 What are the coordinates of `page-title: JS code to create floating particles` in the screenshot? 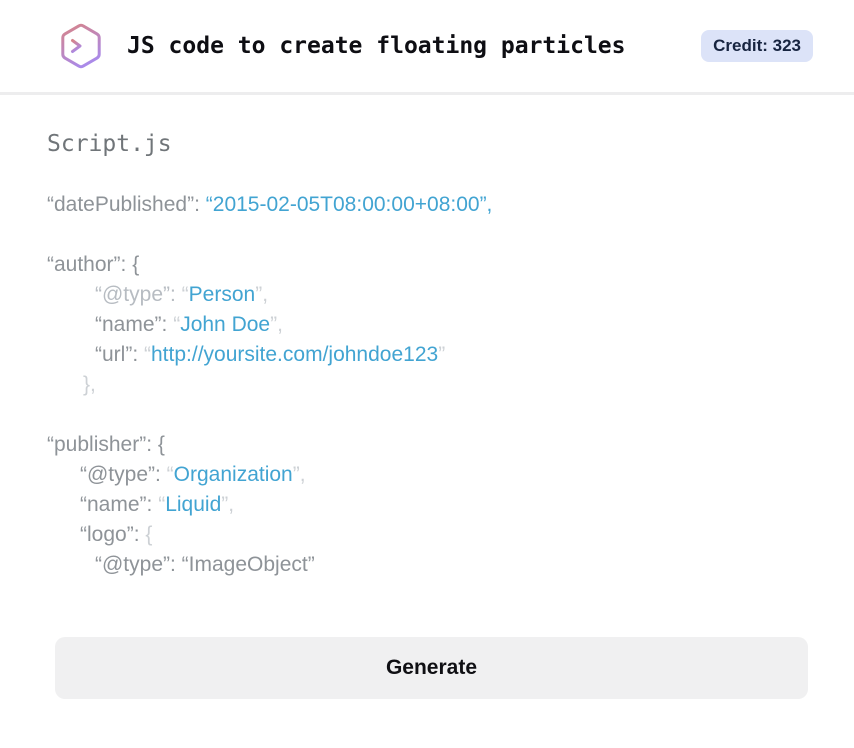 It's located at (376, 46).